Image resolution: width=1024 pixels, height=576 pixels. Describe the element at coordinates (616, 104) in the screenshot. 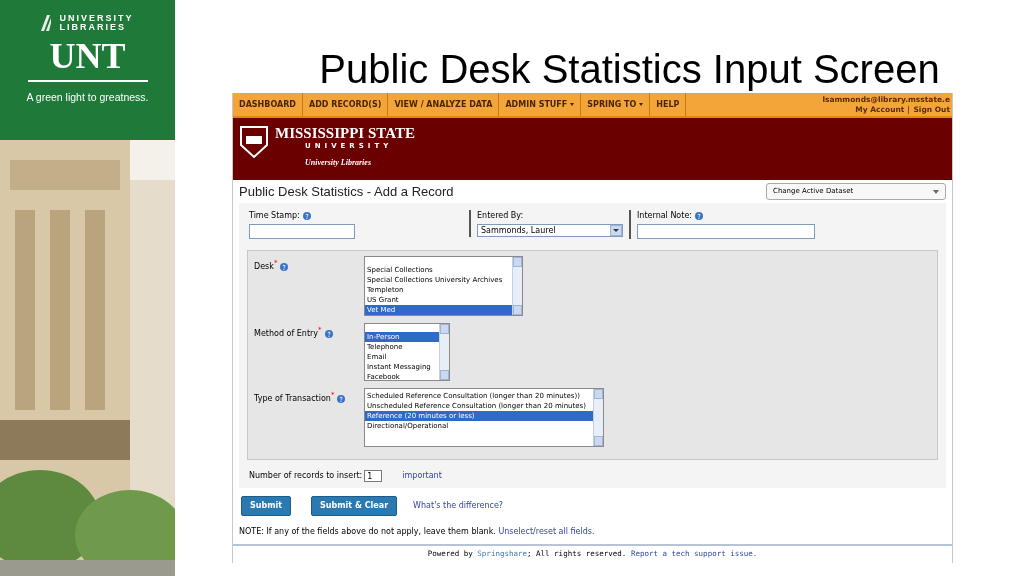

I see `nav-item: SPRING TO` at that location.